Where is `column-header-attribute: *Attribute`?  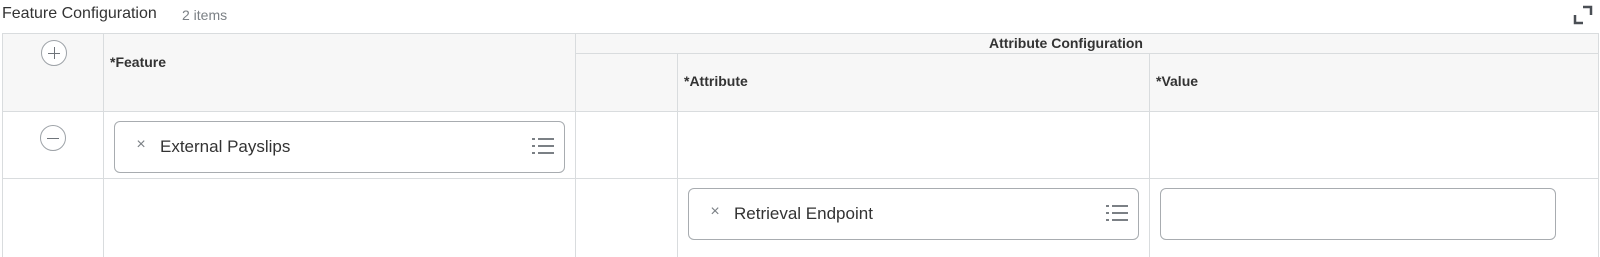 column-header-attribute: *Attribute is located at coordinates (716, 81).